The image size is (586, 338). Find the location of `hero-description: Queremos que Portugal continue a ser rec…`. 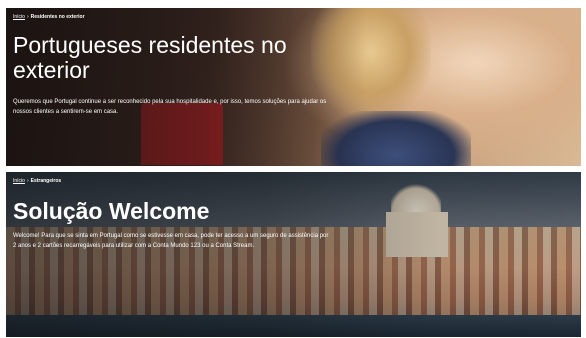

hero-description: Queremos que Portugal continue a ser rec… is located at coordinates (170, 107).